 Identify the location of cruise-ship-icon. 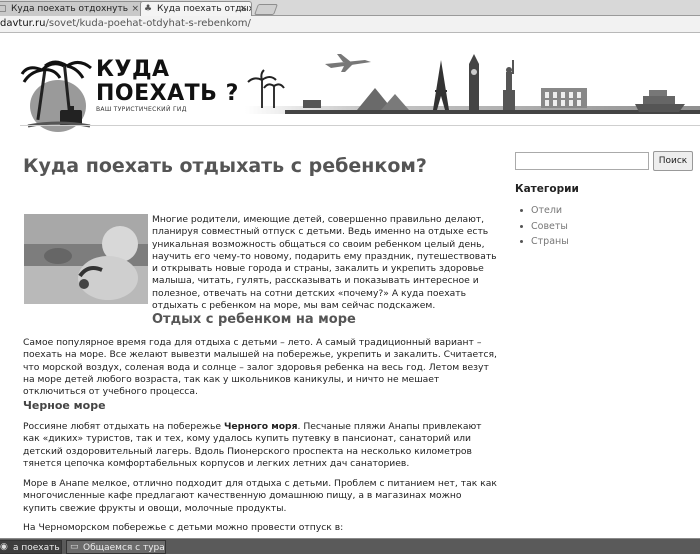
(660, 101).